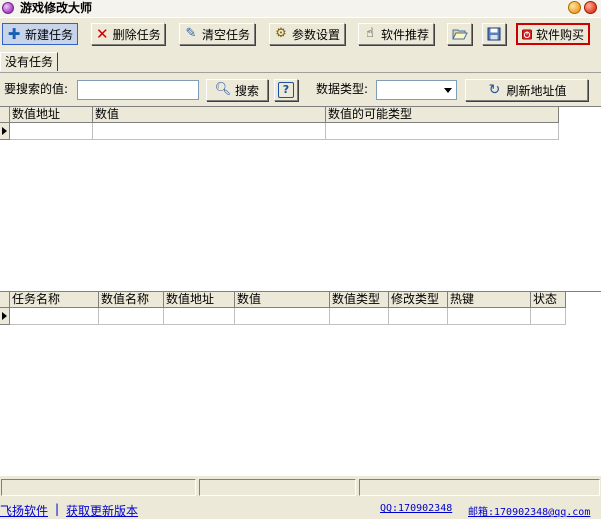  What do you see at coordinates (315, 34) in the screenshot?
I see `settings-label: 参数设置` at bounding box center [315, 34].